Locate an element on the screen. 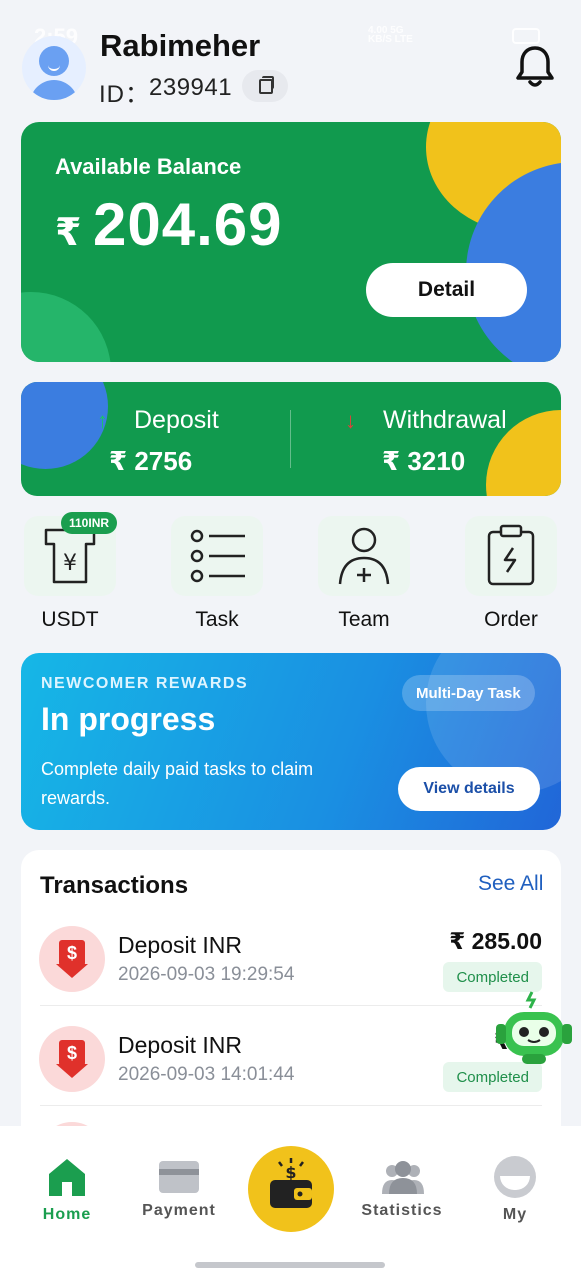 This screenshot has width=581, height=1280. nav-home: Home is located at coordinates (67, 1215).